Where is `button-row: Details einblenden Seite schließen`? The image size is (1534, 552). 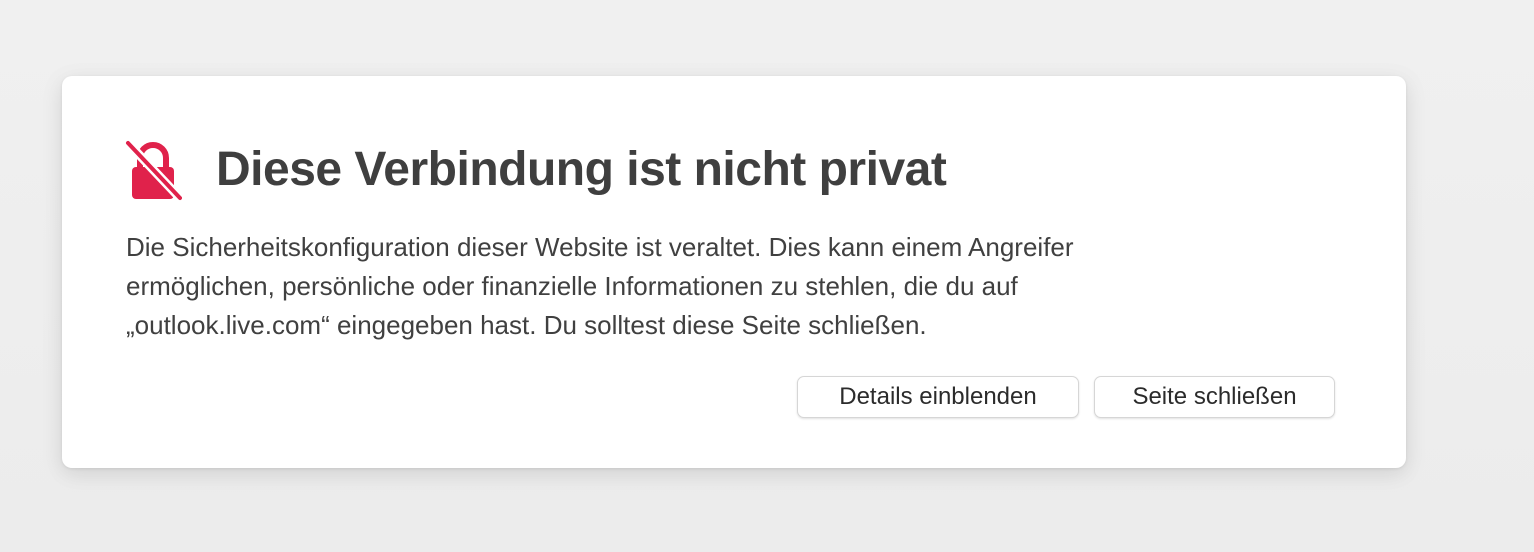
button-row: Details einblenden Seite schließen is located at coordinates (1066, 397).